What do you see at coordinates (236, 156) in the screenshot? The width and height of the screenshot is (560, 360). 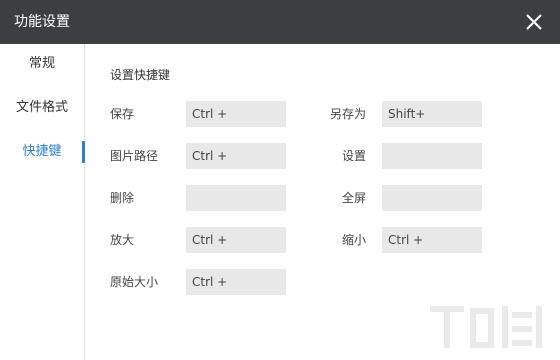 I see `shortcut-field-image-path: Ctrl +` at bounding box center [236, 156].